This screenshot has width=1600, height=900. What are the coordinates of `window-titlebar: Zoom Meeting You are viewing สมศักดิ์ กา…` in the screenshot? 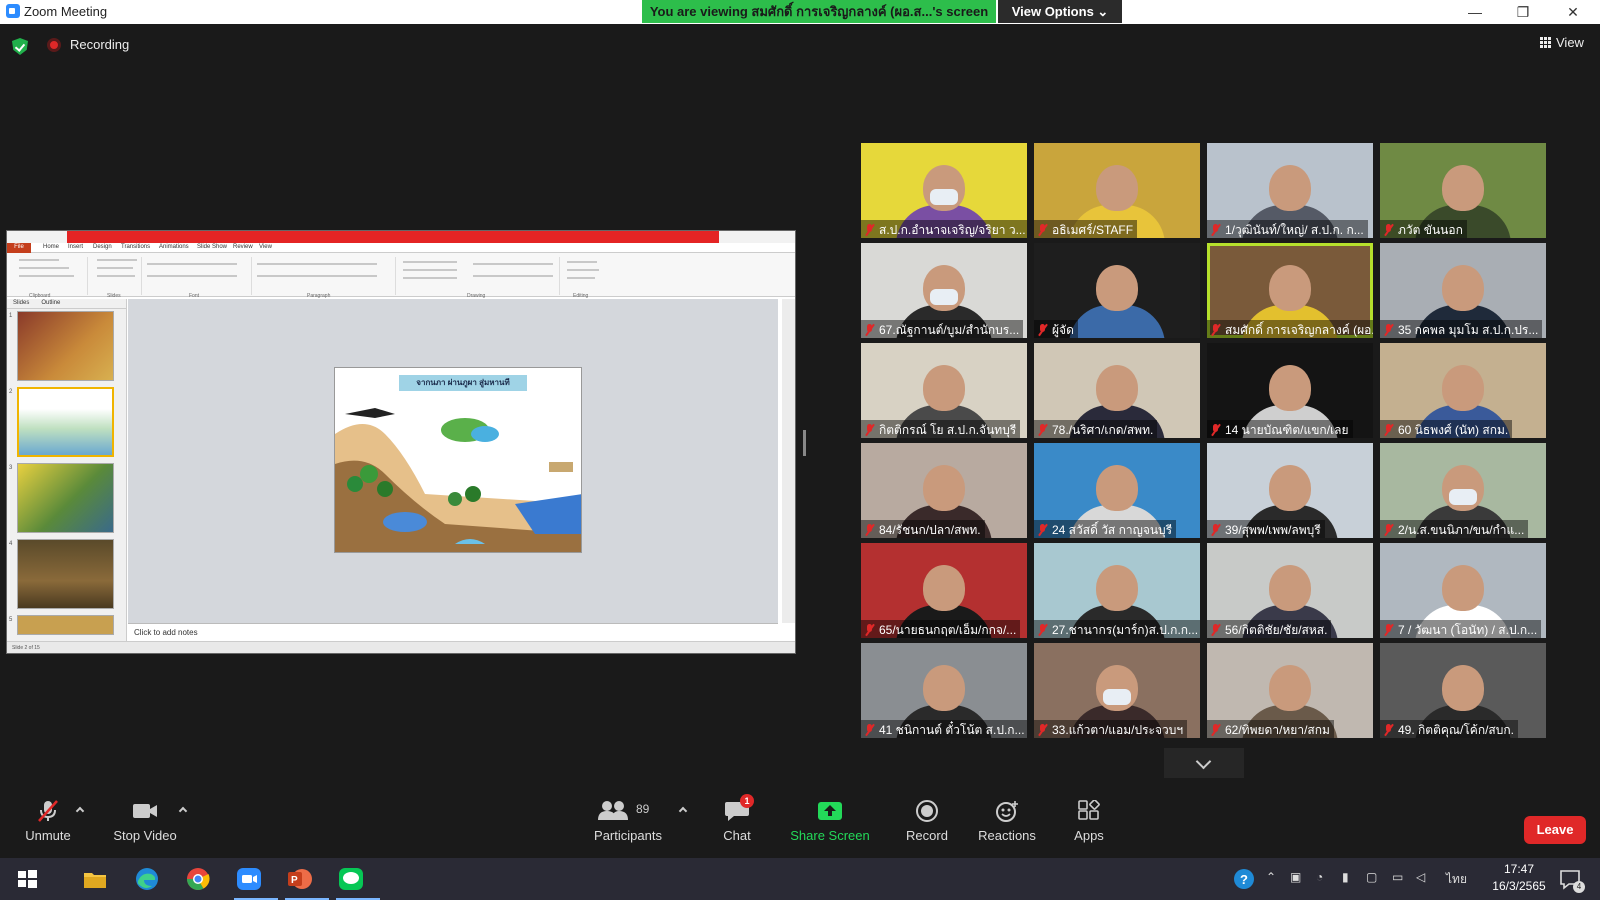 It's located at (800, 12).